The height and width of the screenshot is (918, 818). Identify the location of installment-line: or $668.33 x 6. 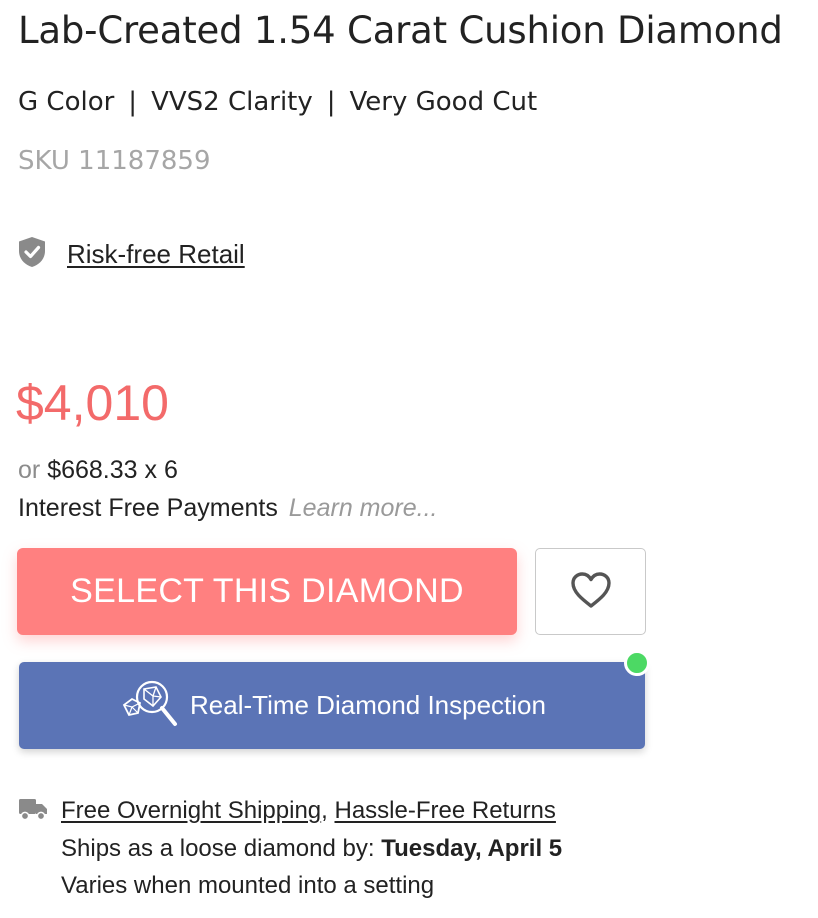
(98, 470).